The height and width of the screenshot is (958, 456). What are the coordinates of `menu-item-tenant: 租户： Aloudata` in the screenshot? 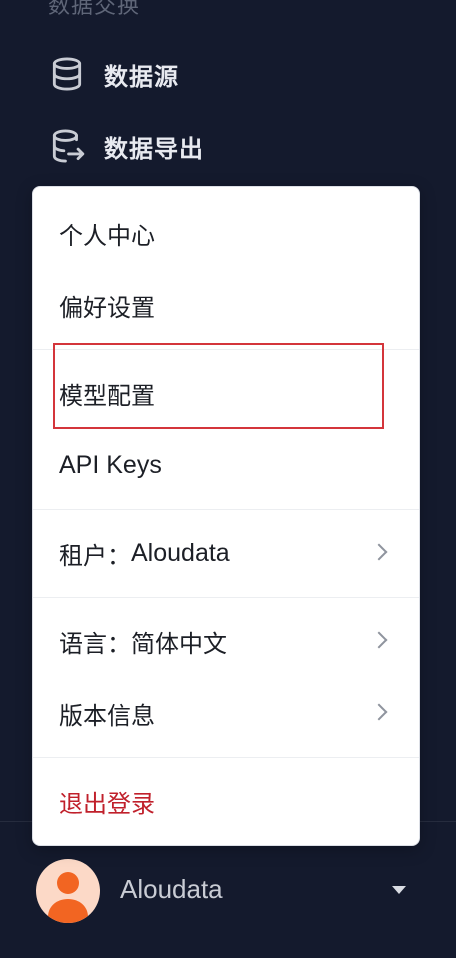 It's located at (226, 553).